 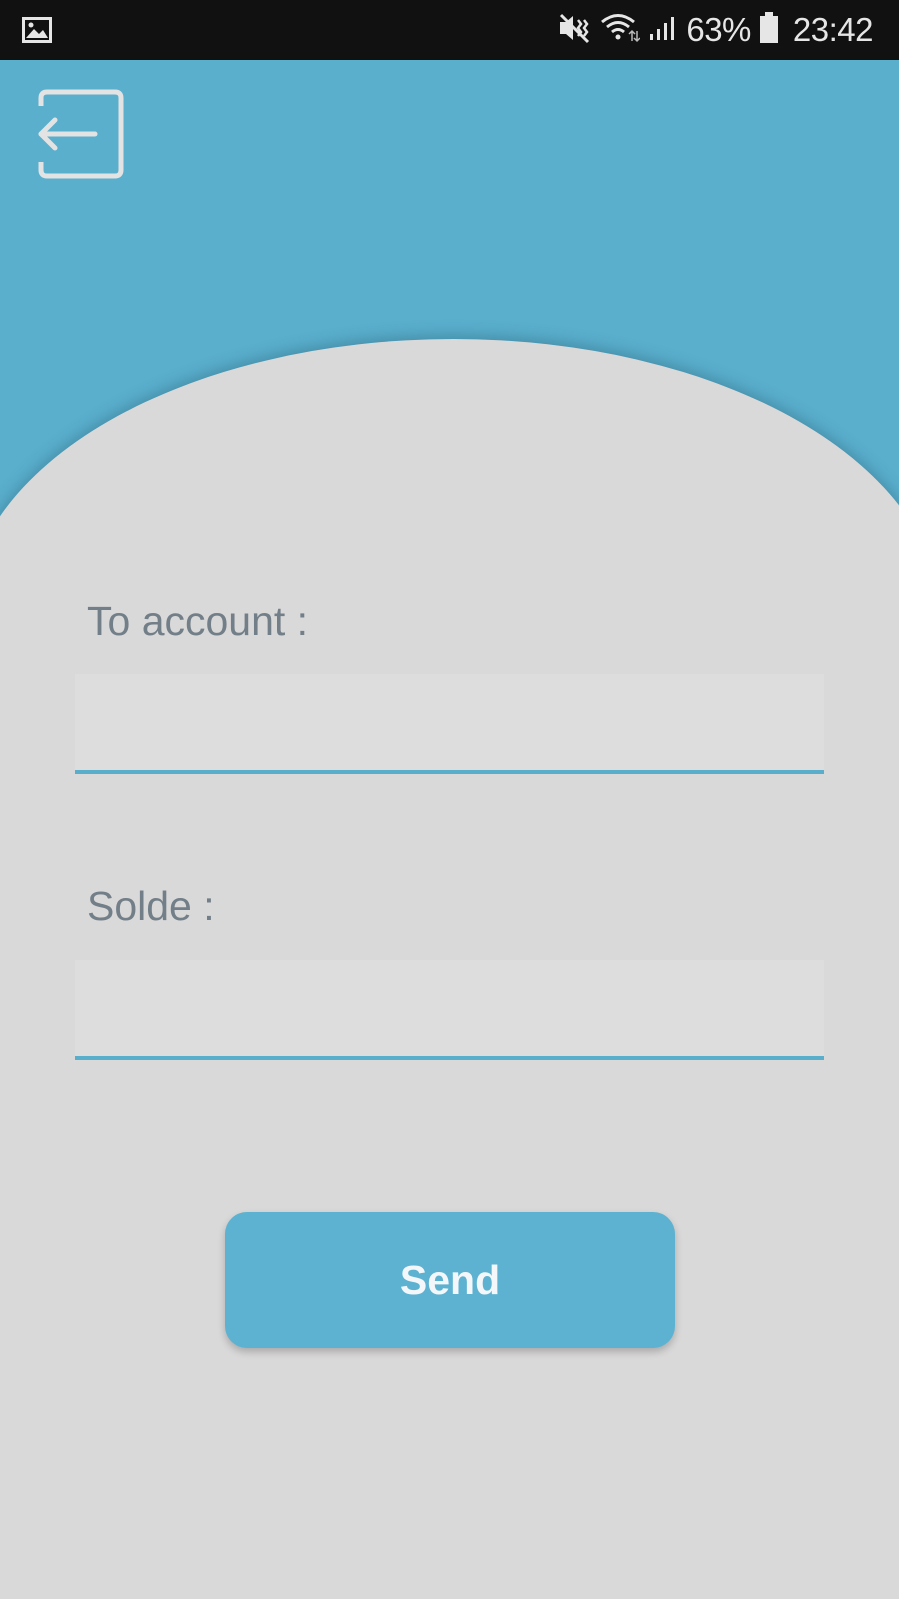 I want to click on status-bar: 63% 23:42, so click(x=449, y=30).